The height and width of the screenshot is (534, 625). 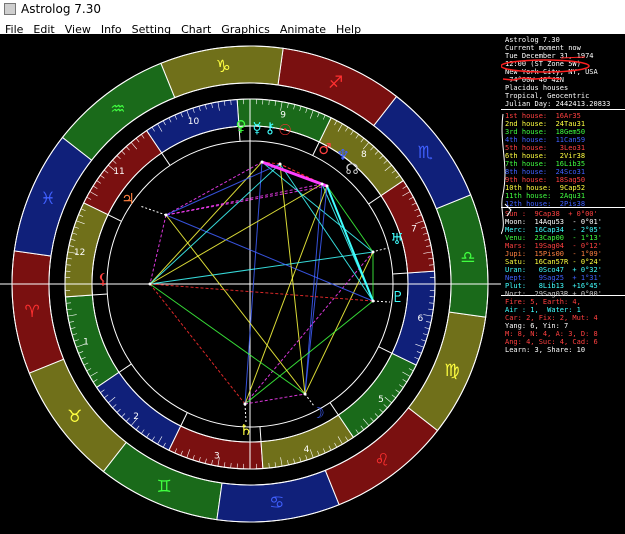 I want to click on house-number: 12, so click(x=79, y=253).